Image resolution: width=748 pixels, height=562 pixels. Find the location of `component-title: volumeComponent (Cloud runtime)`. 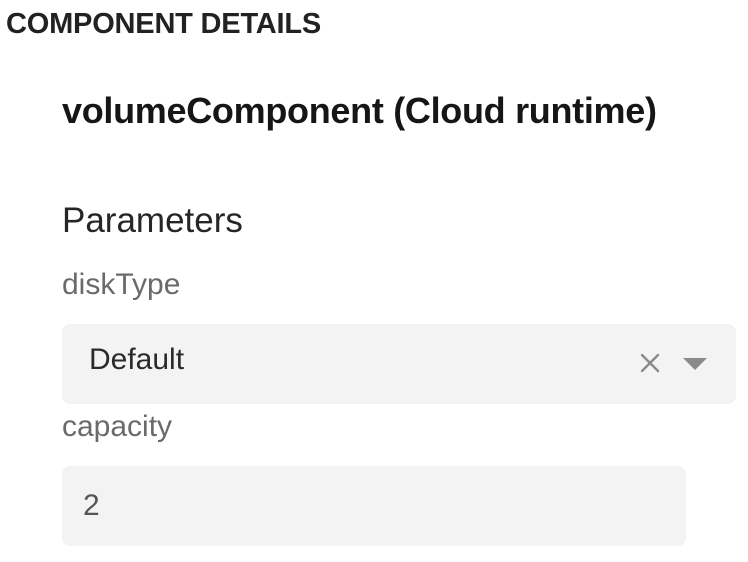

component-title: volumeComponent (Cloud runtime) is located at coordinates (359, 110).